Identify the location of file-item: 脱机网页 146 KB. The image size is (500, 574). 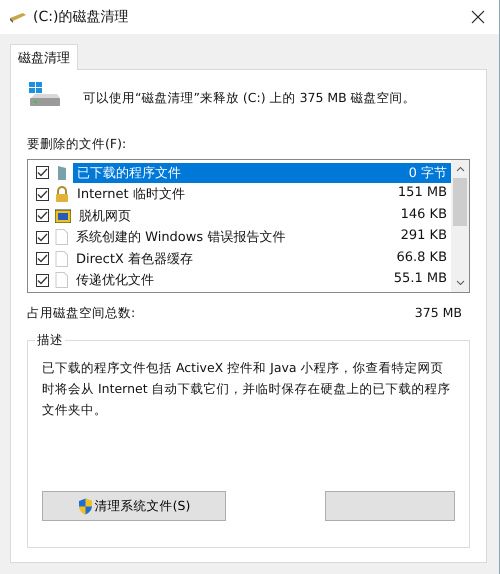
(263, 216).